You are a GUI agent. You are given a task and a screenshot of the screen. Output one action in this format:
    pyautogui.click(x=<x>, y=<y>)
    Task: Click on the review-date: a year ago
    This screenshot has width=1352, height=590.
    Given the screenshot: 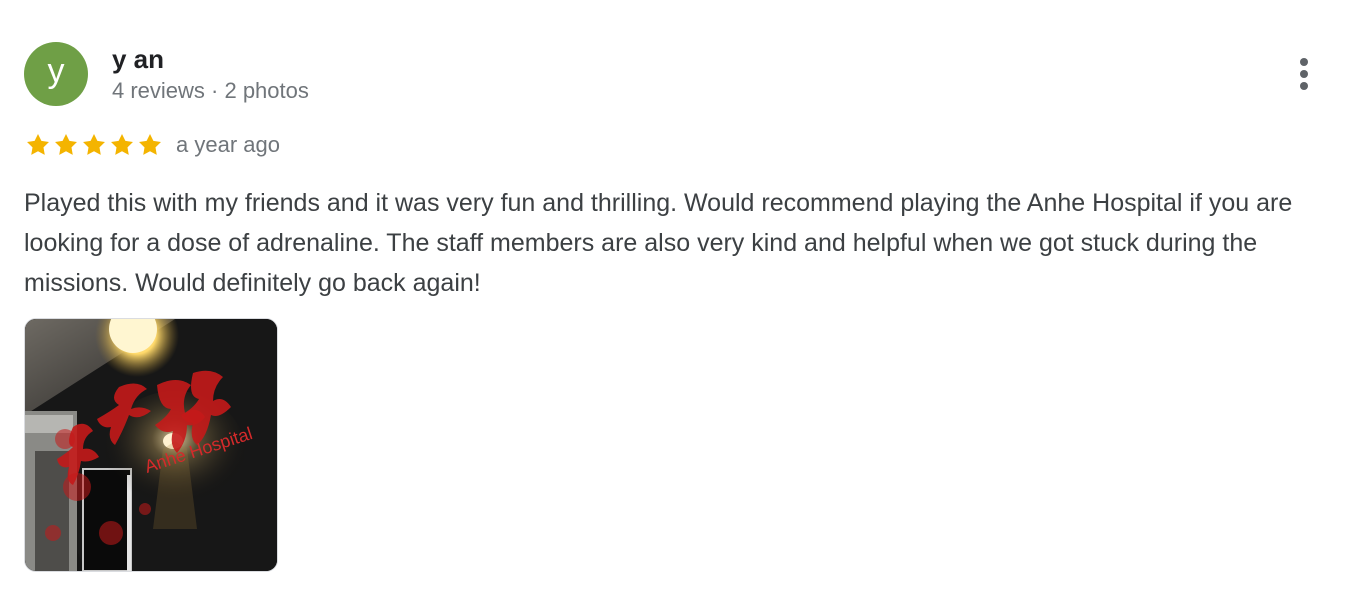 What is the action you would take?
    pyautogui.click(x=228, y=144)
    